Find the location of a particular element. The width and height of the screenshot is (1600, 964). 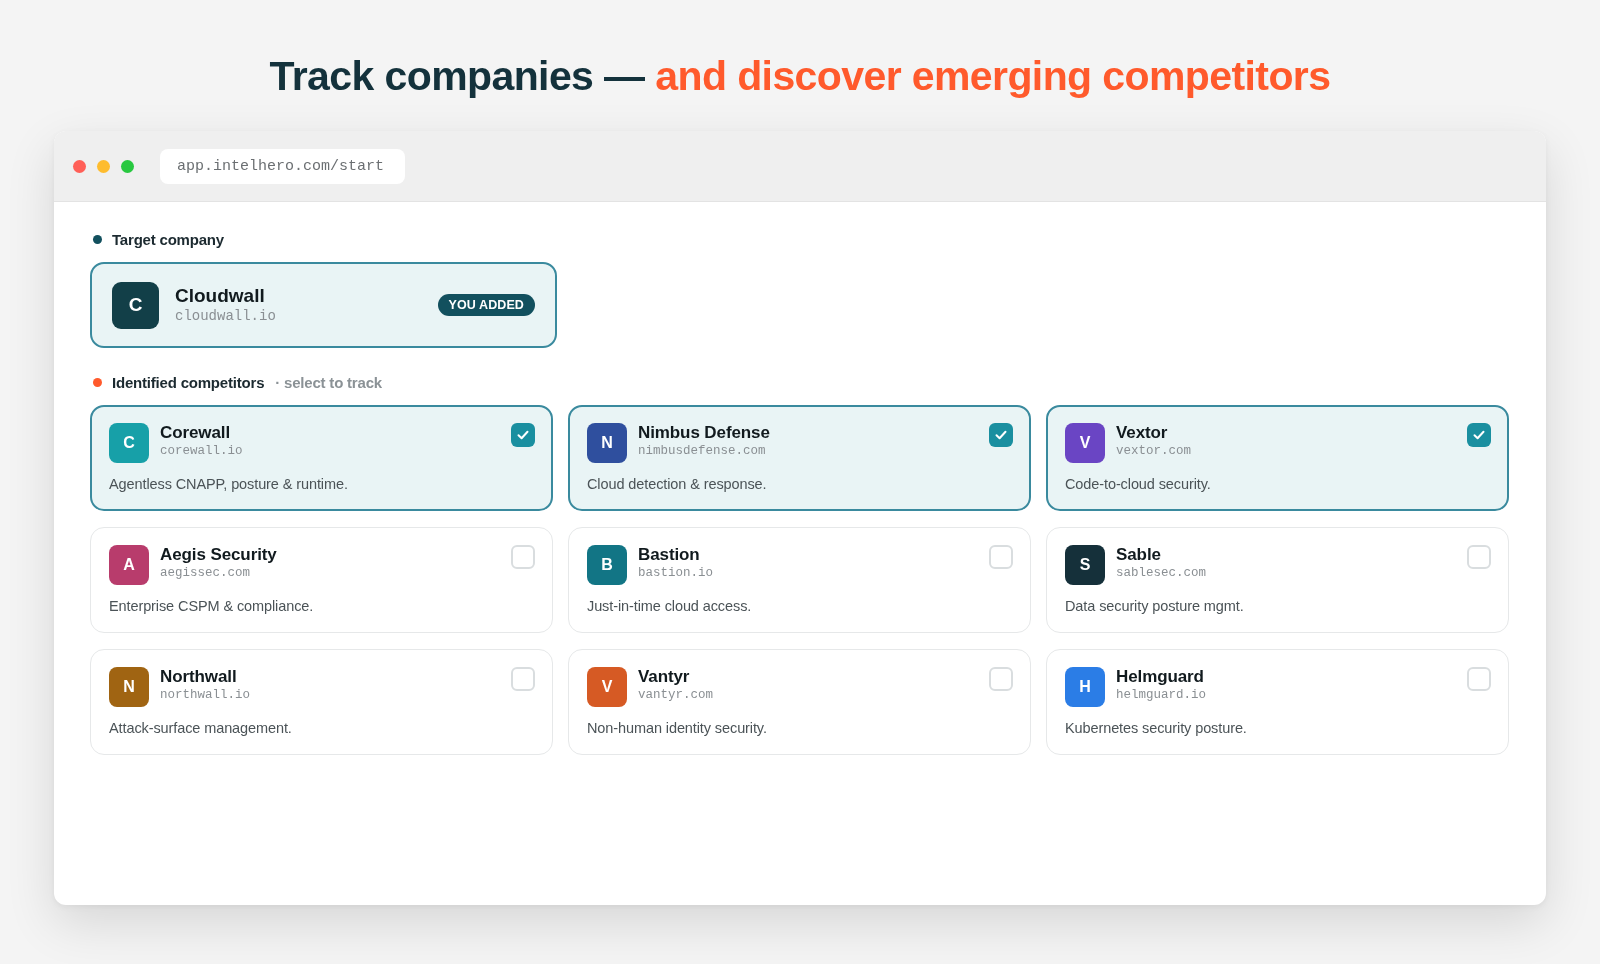

company-domain: vantyr.com is located at coordinates (675, 695).